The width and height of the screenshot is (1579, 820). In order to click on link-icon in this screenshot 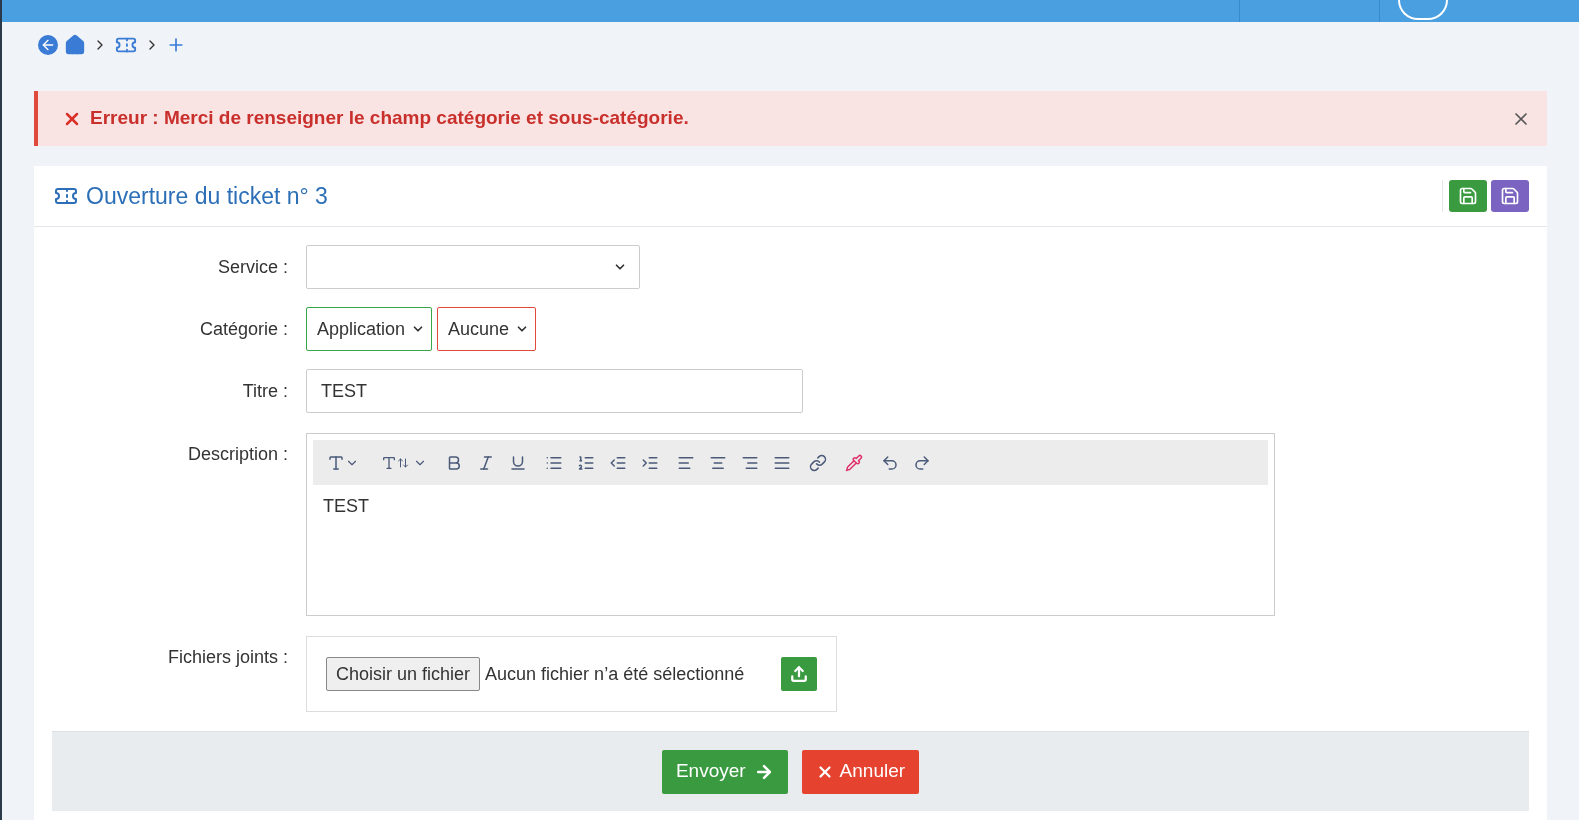, I will do `click(818, 462)`.